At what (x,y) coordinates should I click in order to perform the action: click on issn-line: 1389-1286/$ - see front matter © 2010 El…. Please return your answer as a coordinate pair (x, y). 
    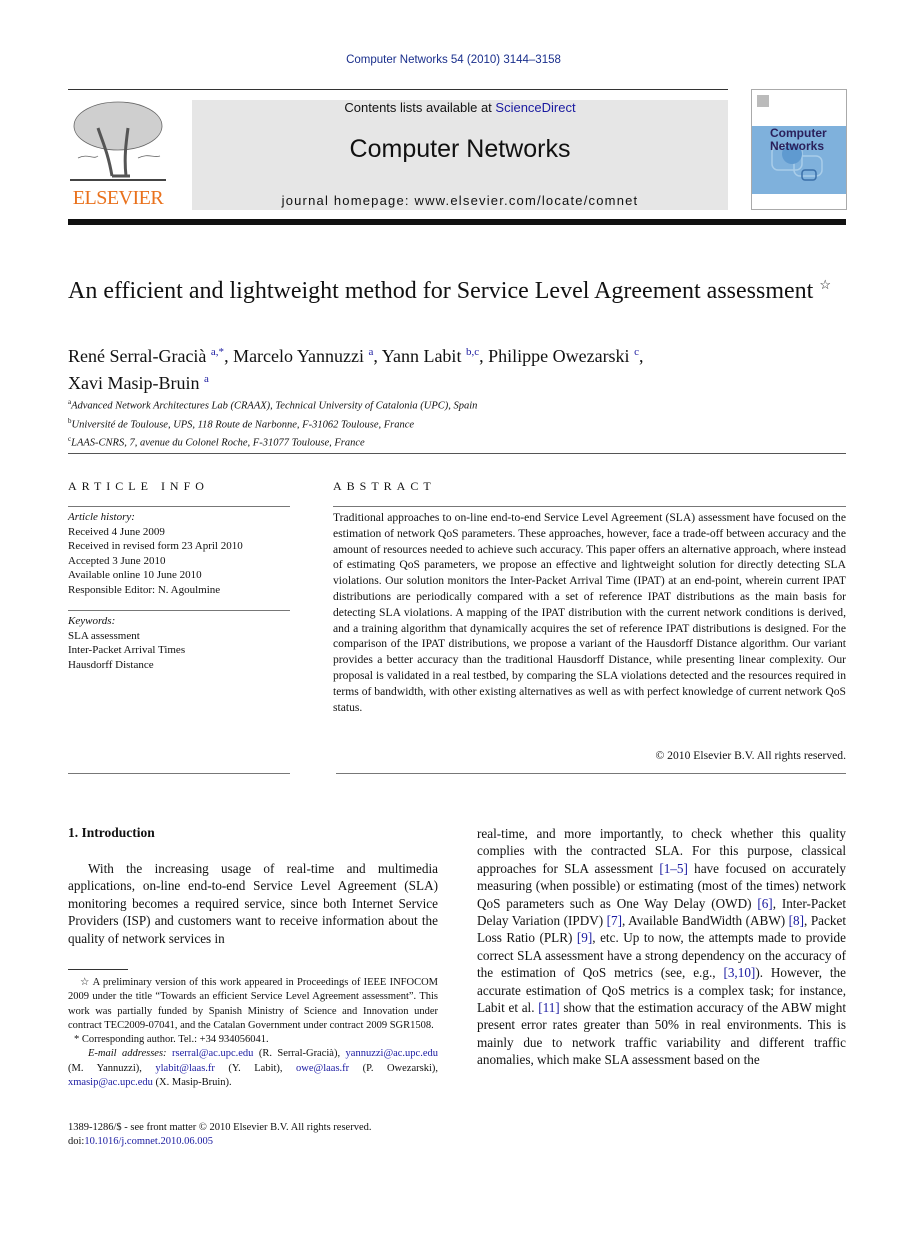
    Looking at the image, I should click on (220, 1127).